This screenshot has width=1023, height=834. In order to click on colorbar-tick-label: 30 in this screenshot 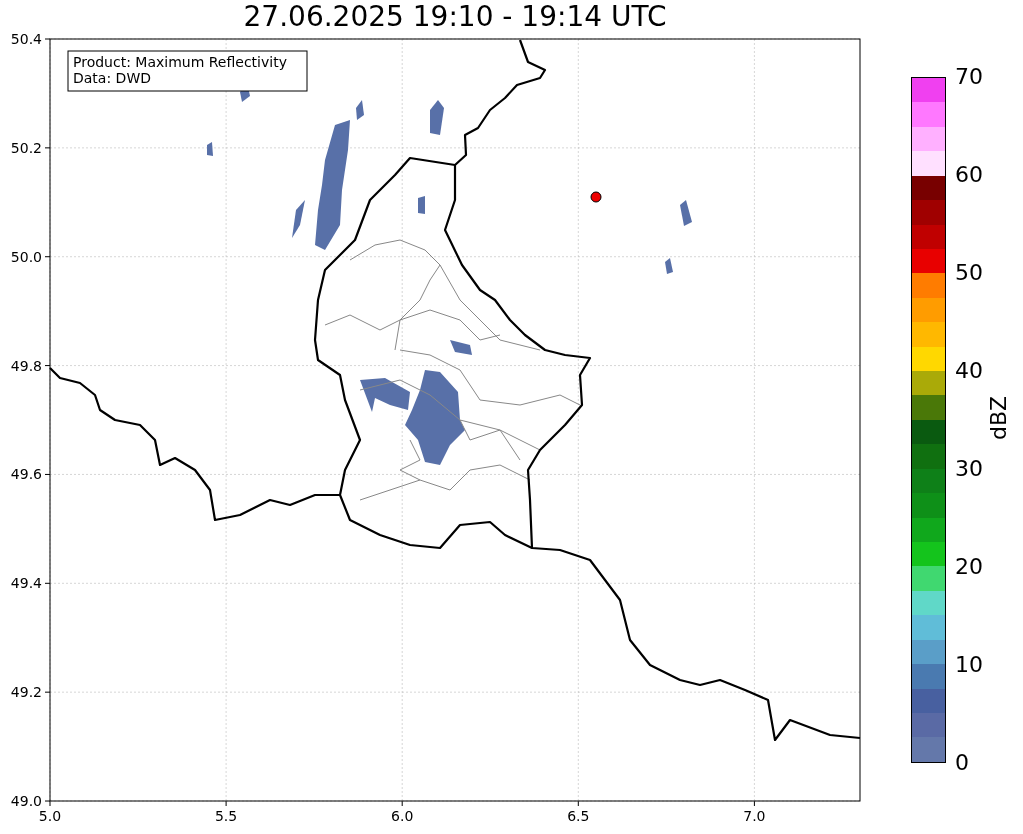, I will do `click(969, 469)`.